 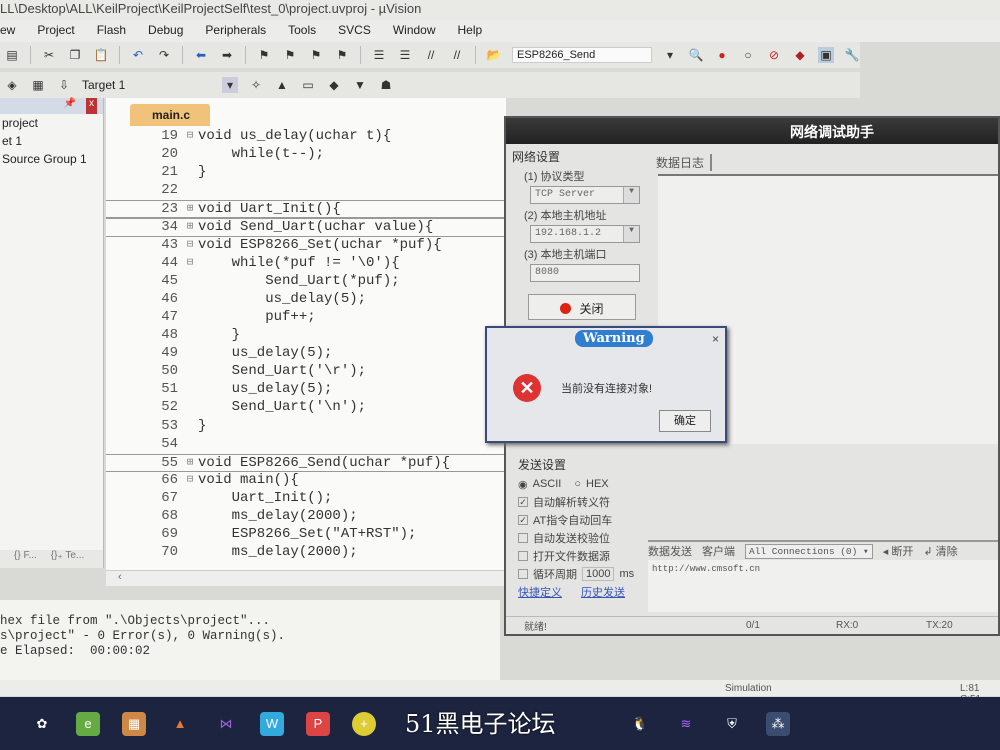 What do you see at coordinates (227, 55) in the screenshot?
I see `nav-forward-icon: ➡` at bounding box center [227, 55].